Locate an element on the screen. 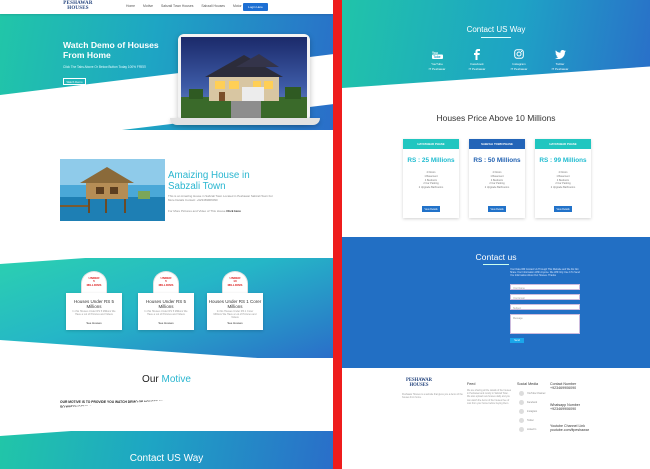  footer-social-item: Linked In is located at coordinates (527, 429).